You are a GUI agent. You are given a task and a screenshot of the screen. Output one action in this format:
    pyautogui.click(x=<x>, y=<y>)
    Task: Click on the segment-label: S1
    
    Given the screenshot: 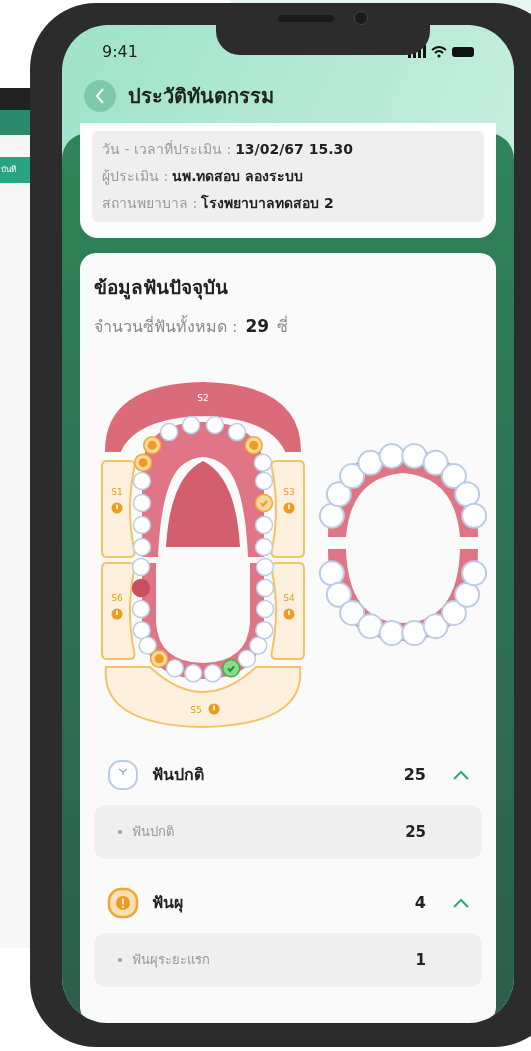 What is the action you would take?
    pyautogui.click(x=117, y=492)
    